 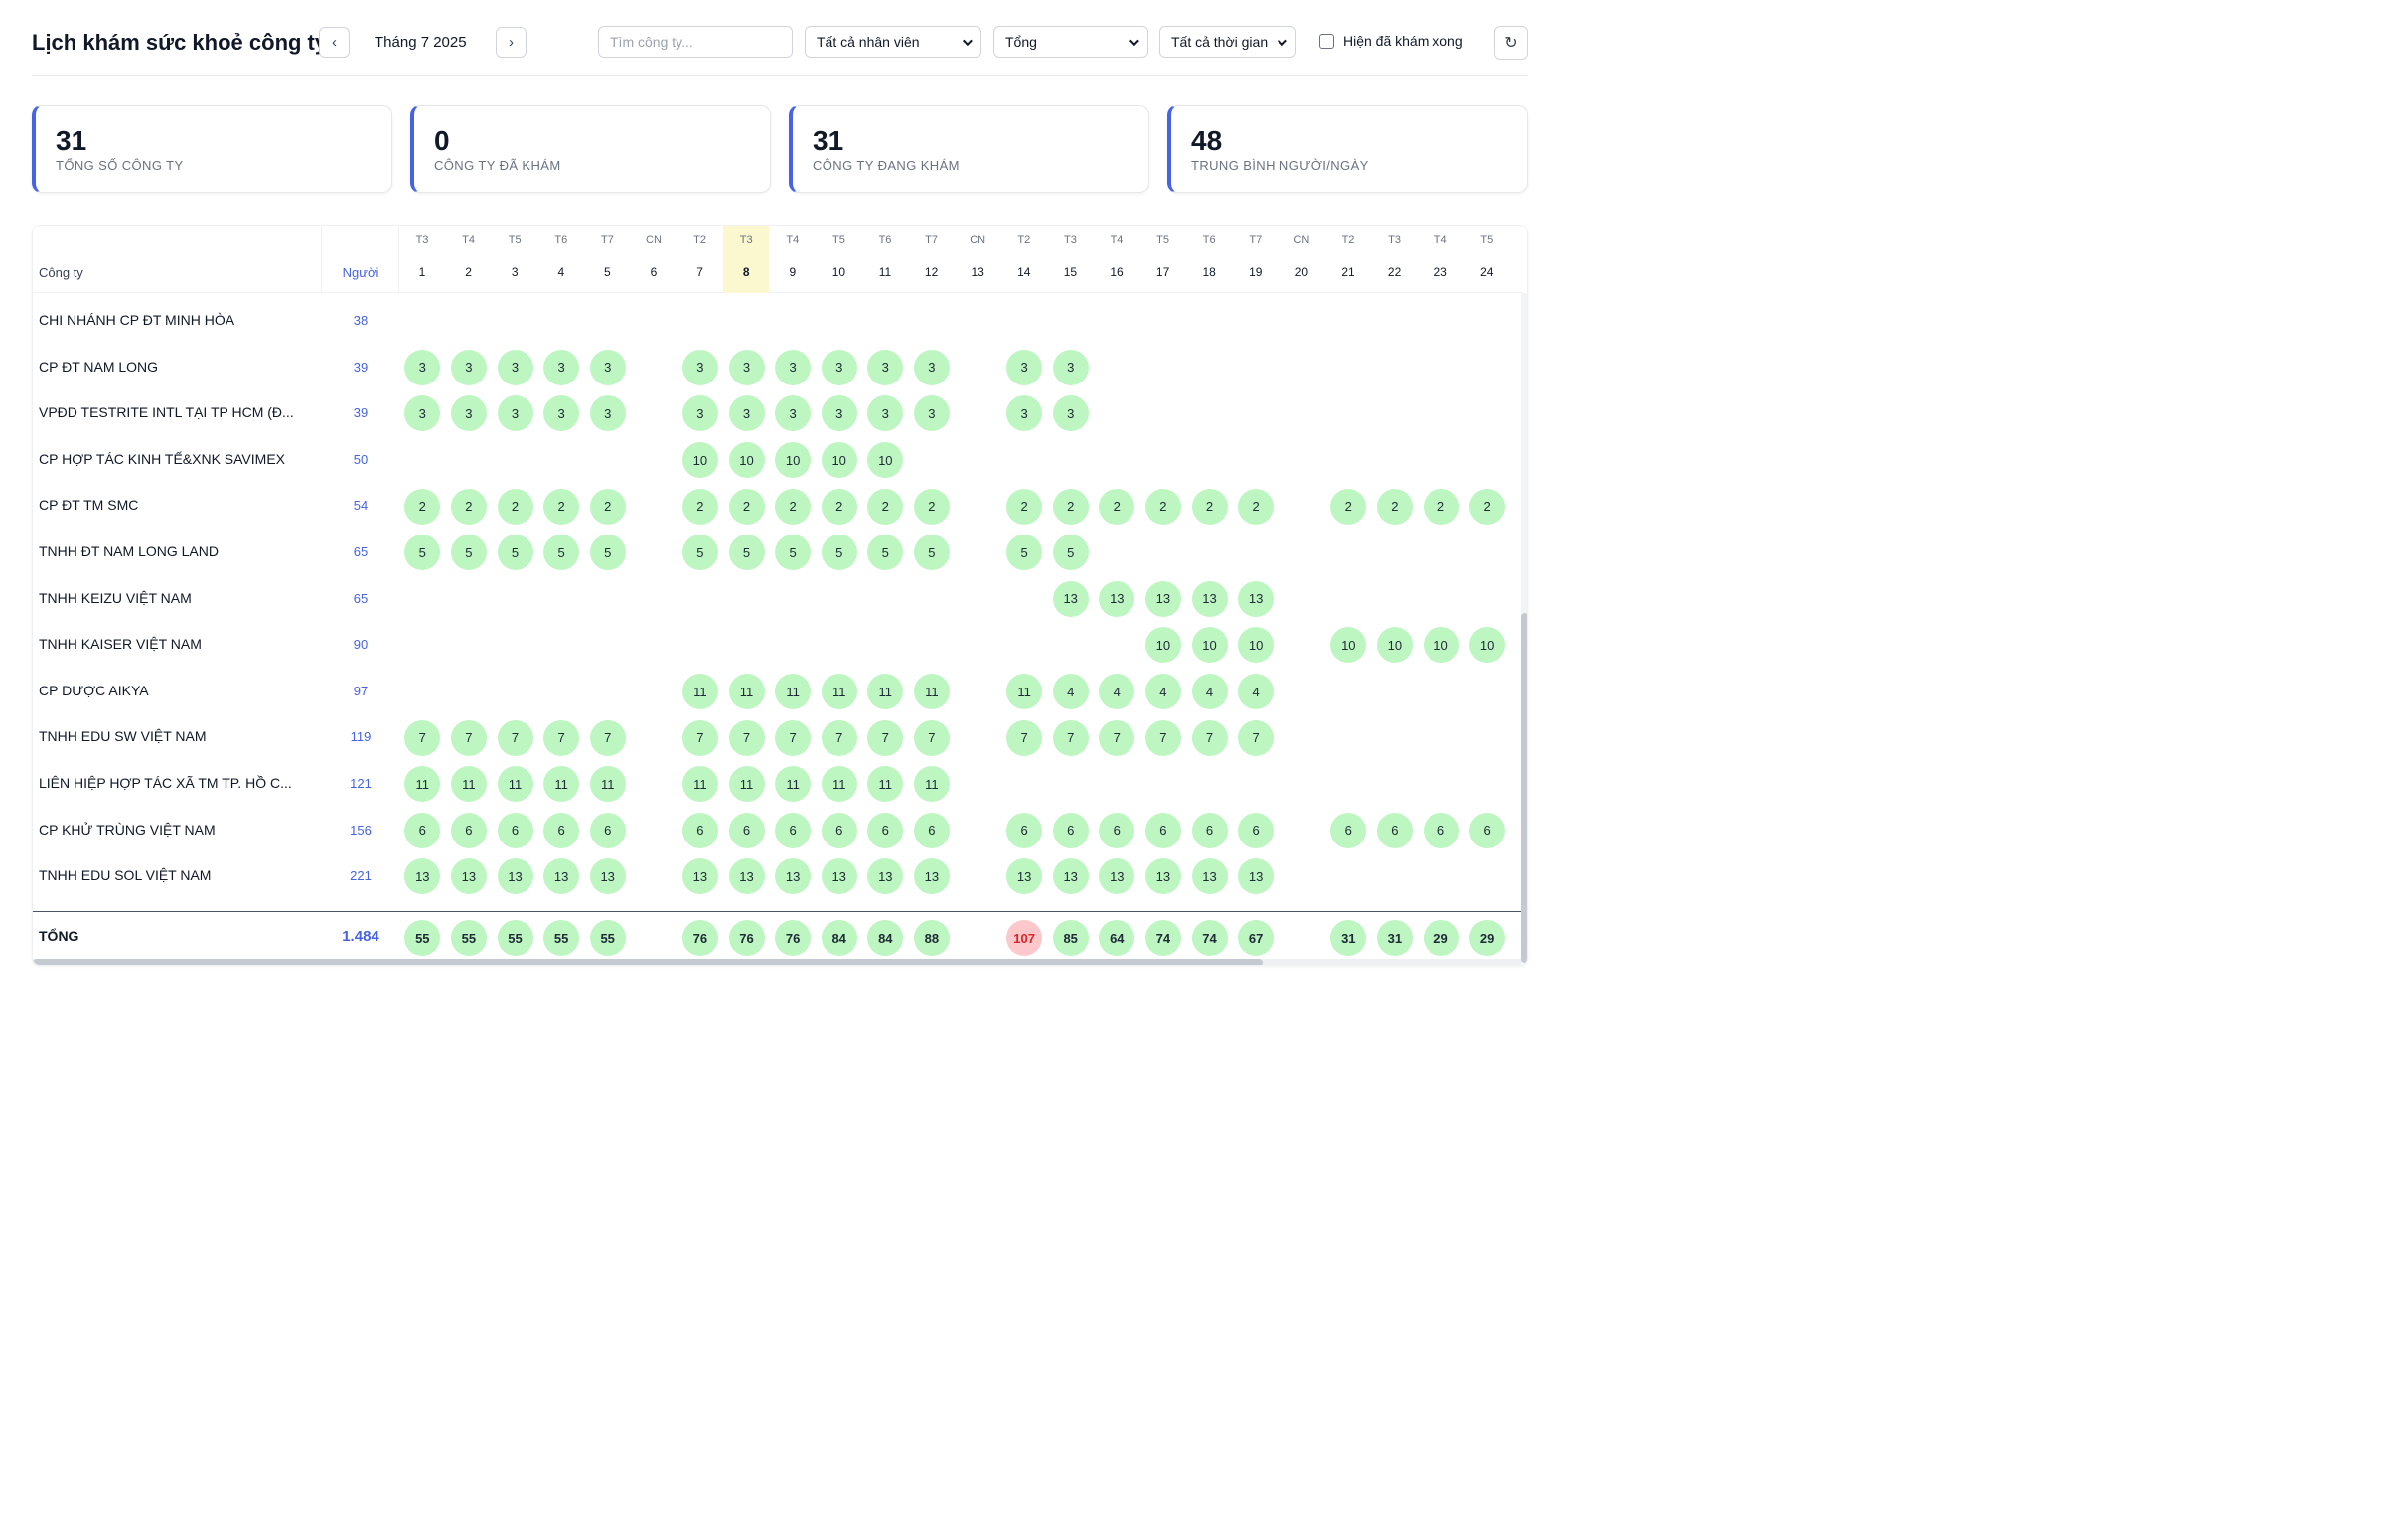 What do you see at coordinates (778, 321) in the screenshot?
I see `table-row: CHI NHÁNH CP ĐT MINH HÒA 38` at bounding box center [778, 321].